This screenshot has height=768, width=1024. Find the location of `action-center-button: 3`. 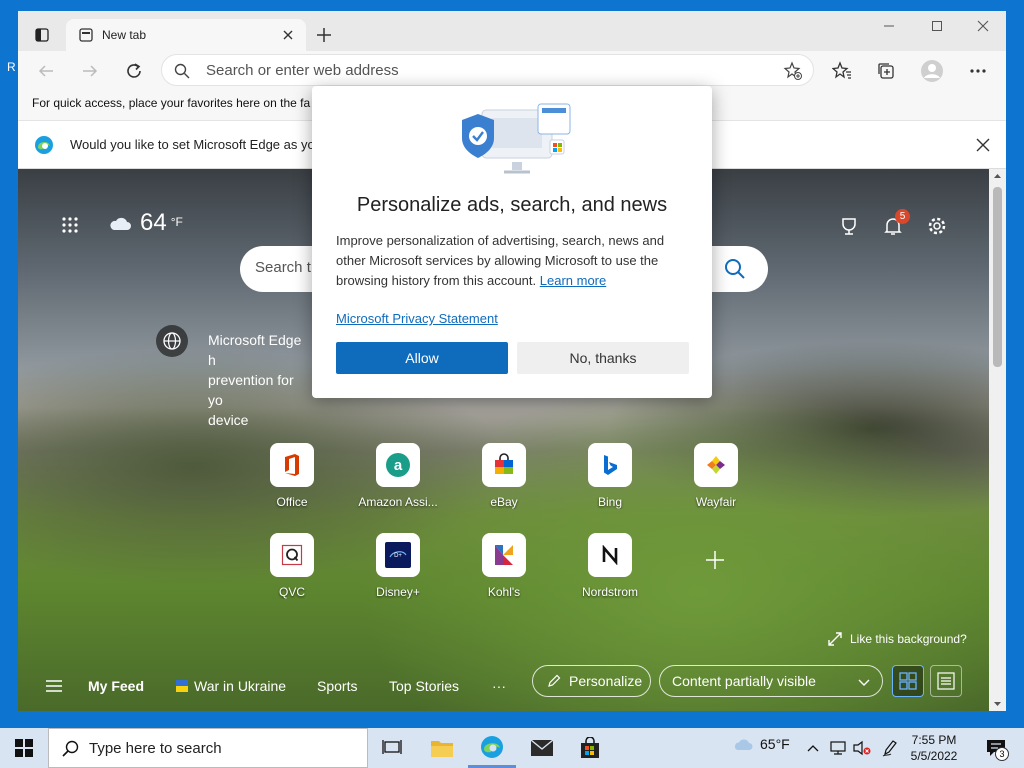

action-center-button: 3 is located at coordinates (996, 748).